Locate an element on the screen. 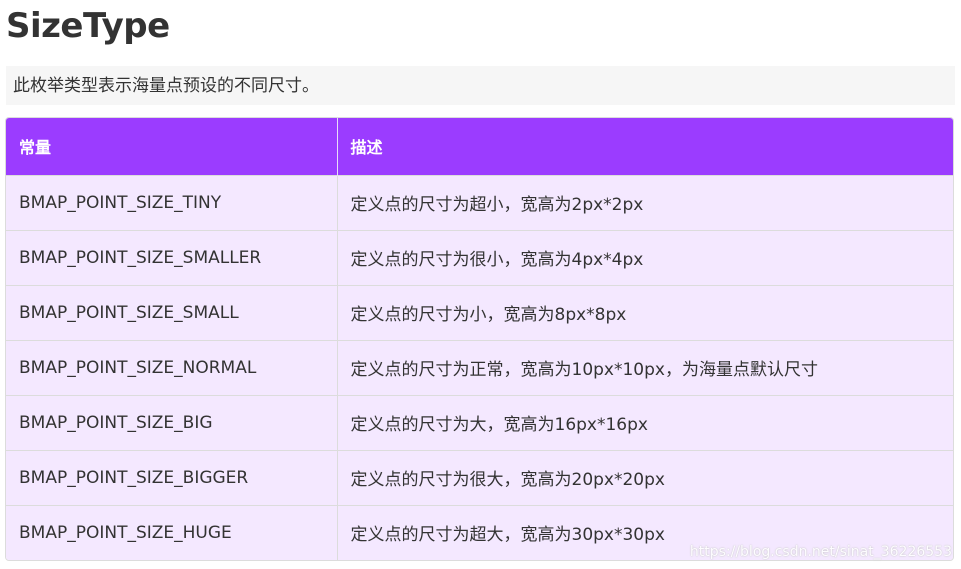  table-header-row: 常量 描述 is located at coordinates (479, 146).